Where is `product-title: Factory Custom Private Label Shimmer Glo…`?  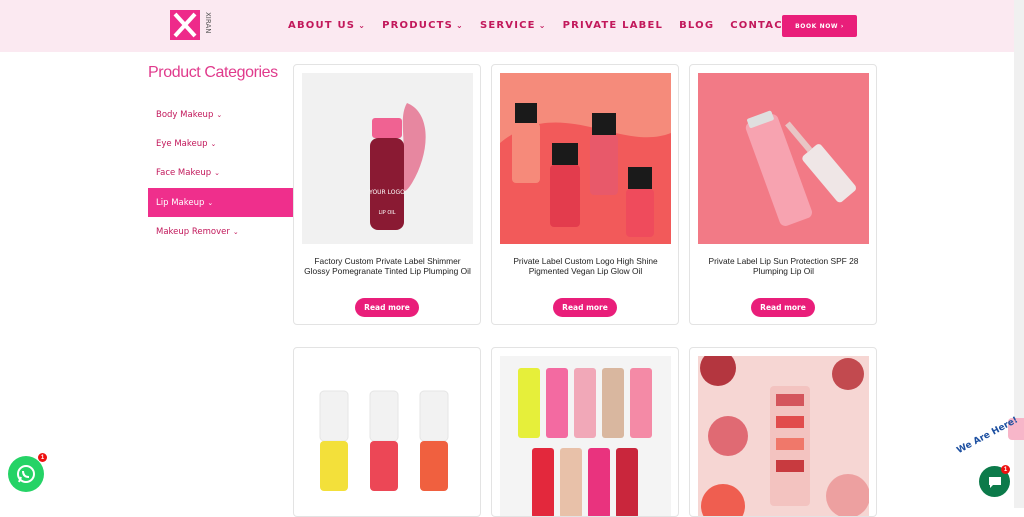 product-title: Factory Custom Private Label Shimmer Glo… is located at coordinates (387, 266).